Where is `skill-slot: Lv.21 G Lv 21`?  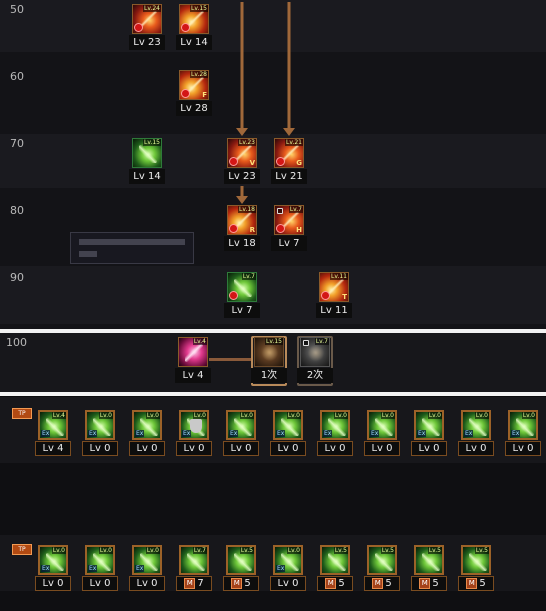
skill-slot: Lv.21 G Lv 21 is located at coordinates (289, 162).